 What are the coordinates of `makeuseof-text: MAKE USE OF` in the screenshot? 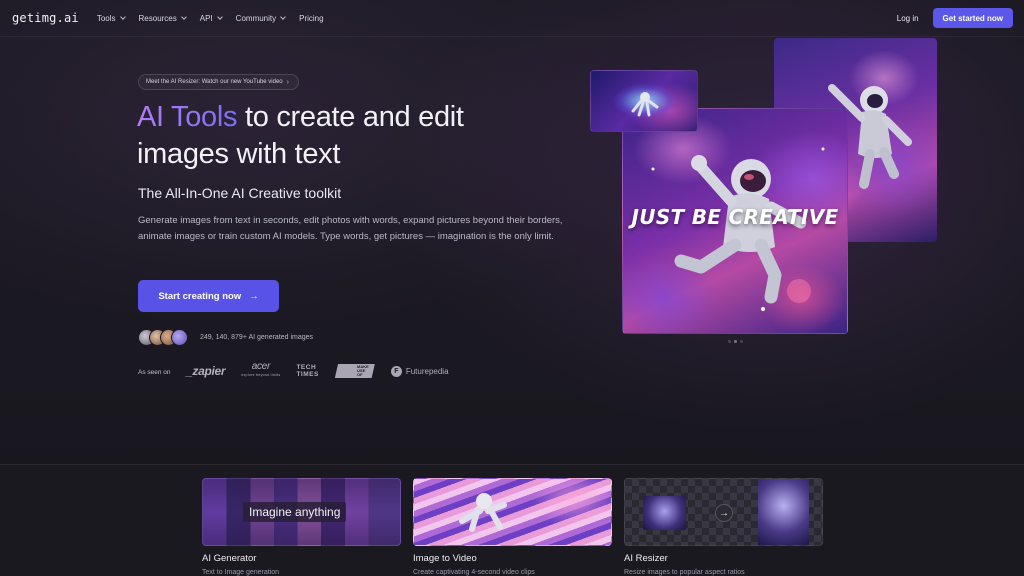 It's located at (363, 371).